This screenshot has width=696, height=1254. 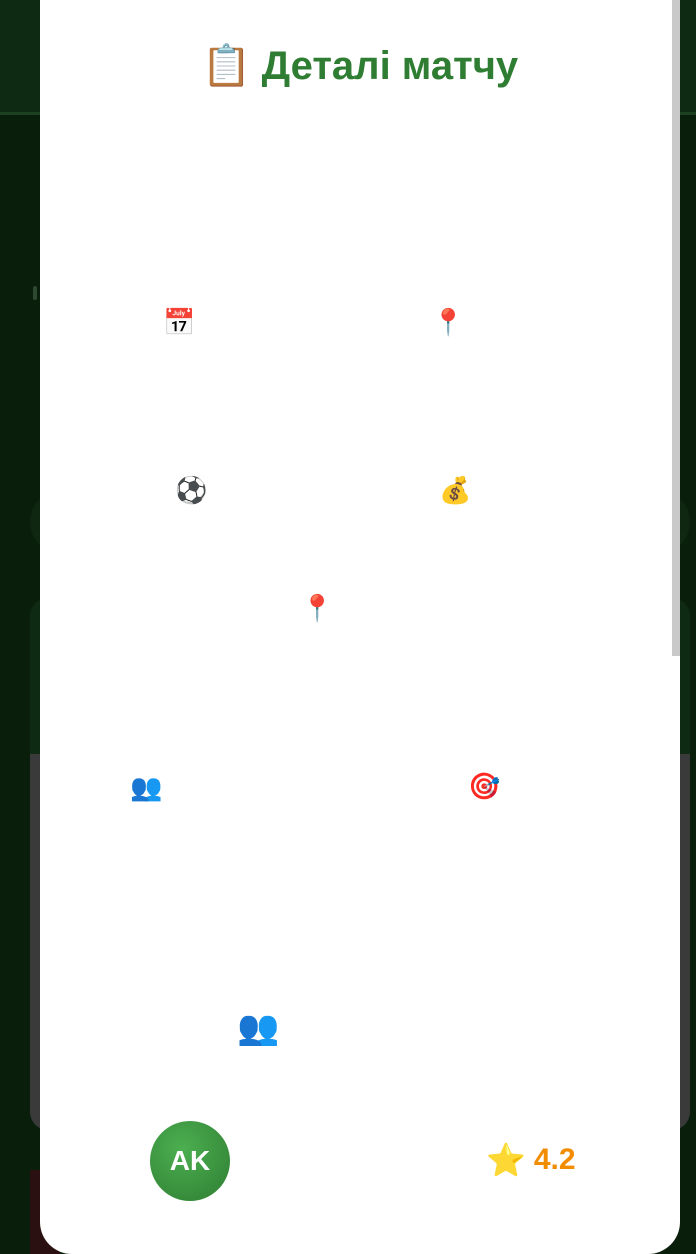 I want to click on modal-title: 📋 Деталі матчу, so click(x=360, y=66).